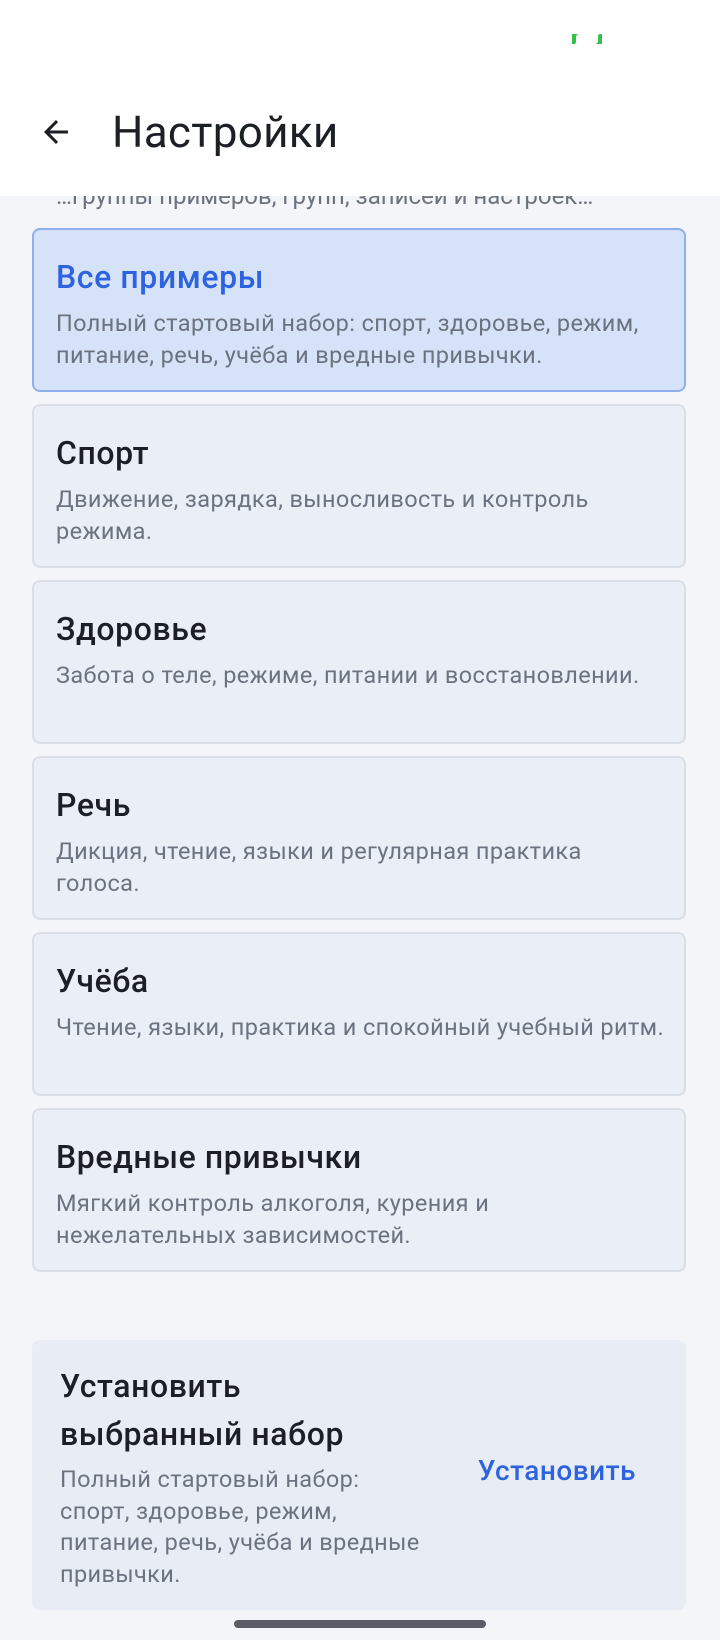  What do you see at coordinates (209, 1157) in the screenshot?
I see `set-card-title: Вредные привычки` at bounding box center [209, 1157].